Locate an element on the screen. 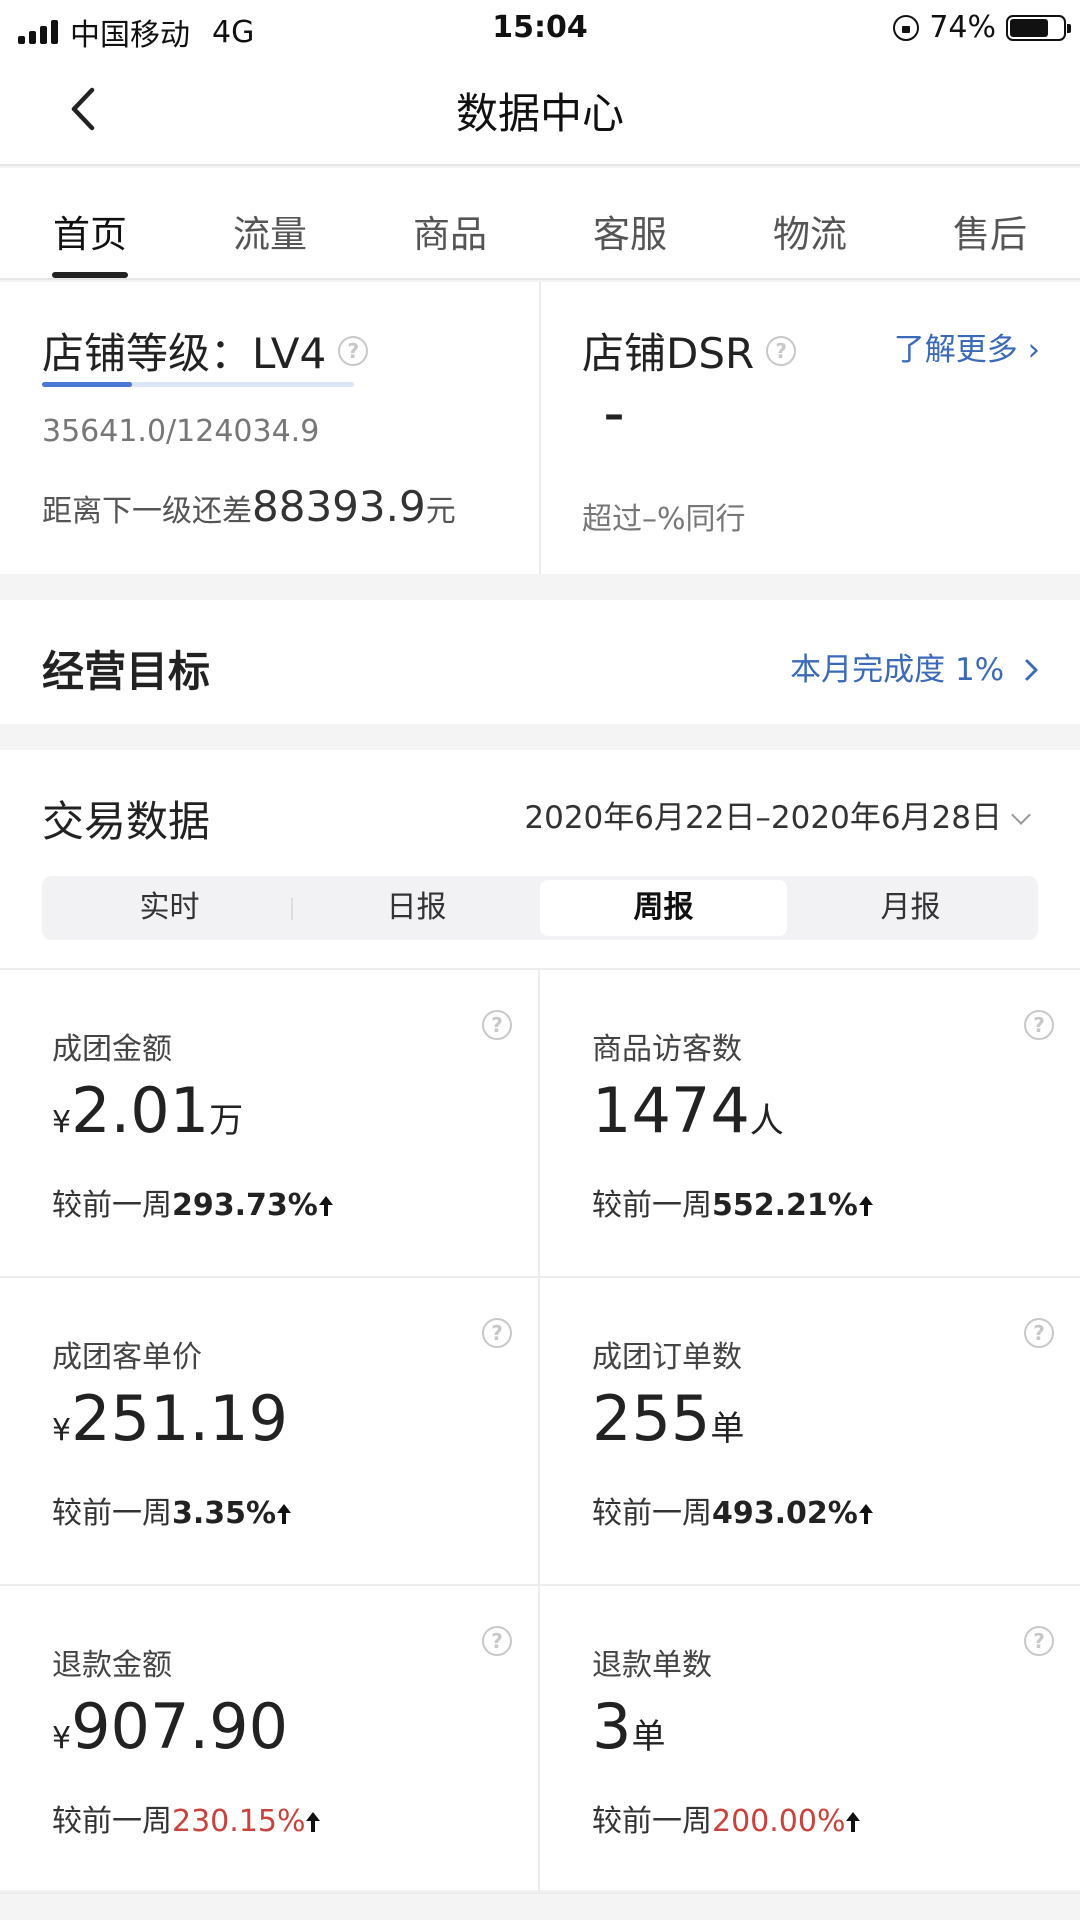 The height and width of the screenshot is (1920, 1080). metric-card: 成团金额? ¥2.01万较前一周293.73% is located at coordinates (270, 1124).